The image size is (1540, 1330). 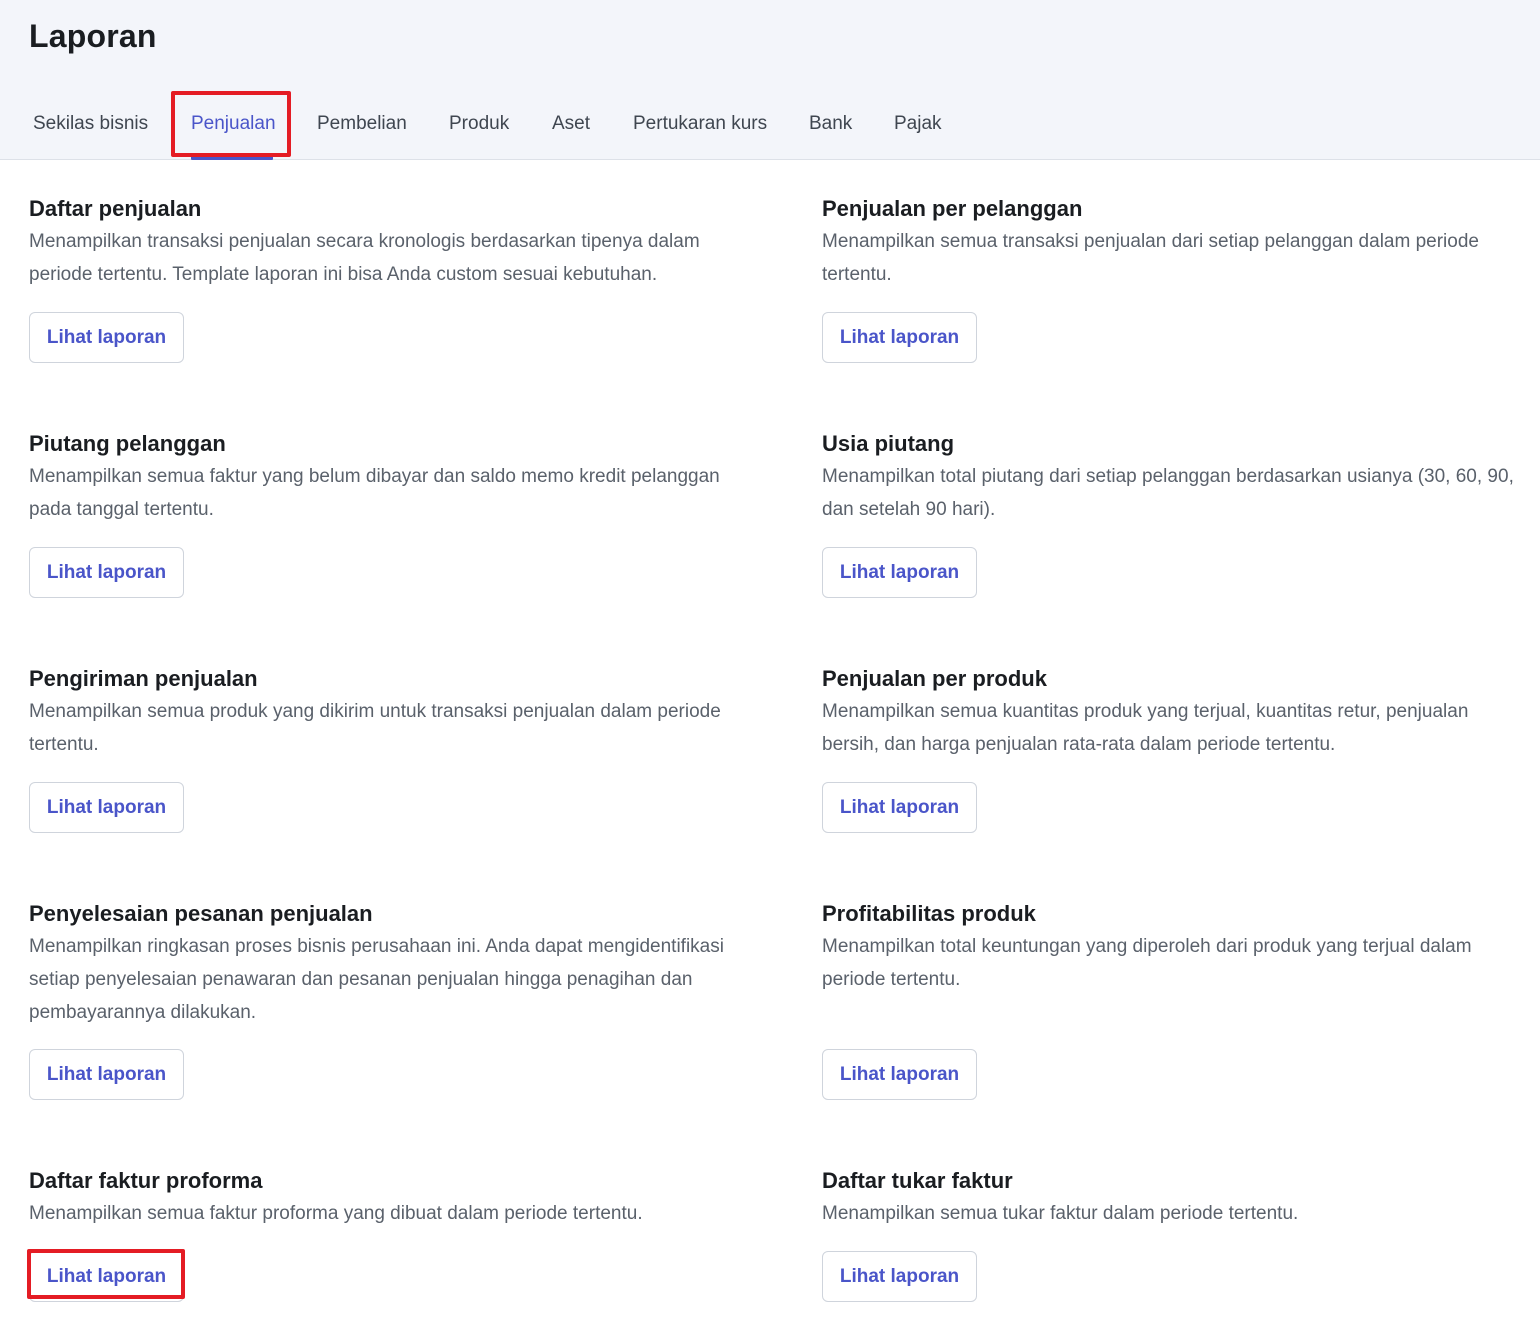 What do you see at coordinates (362, 127) in the screenshot?
I see `tab-pembelian: Pembelian` at bounding box center [362, 127].